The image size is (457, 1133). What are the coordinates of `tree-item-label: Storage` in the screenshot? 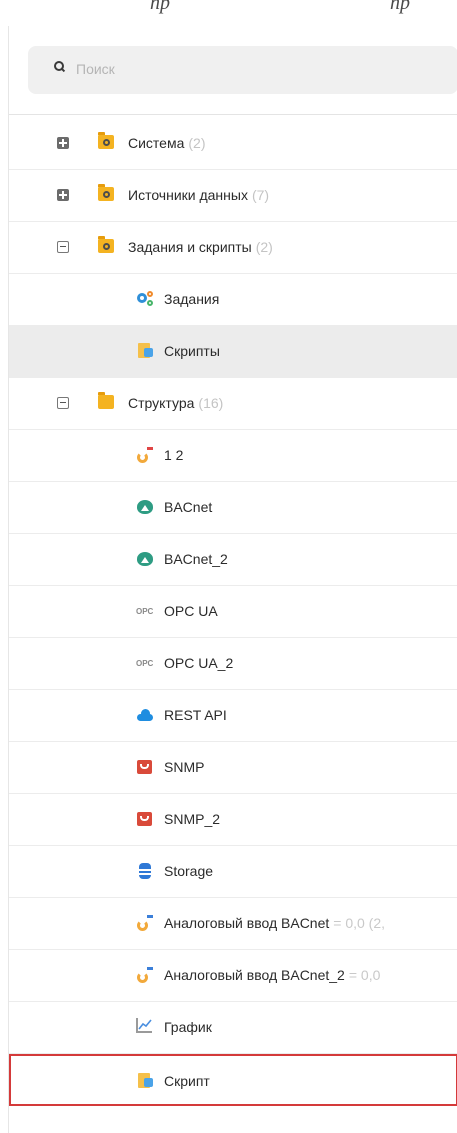 It's located at (189, 871).